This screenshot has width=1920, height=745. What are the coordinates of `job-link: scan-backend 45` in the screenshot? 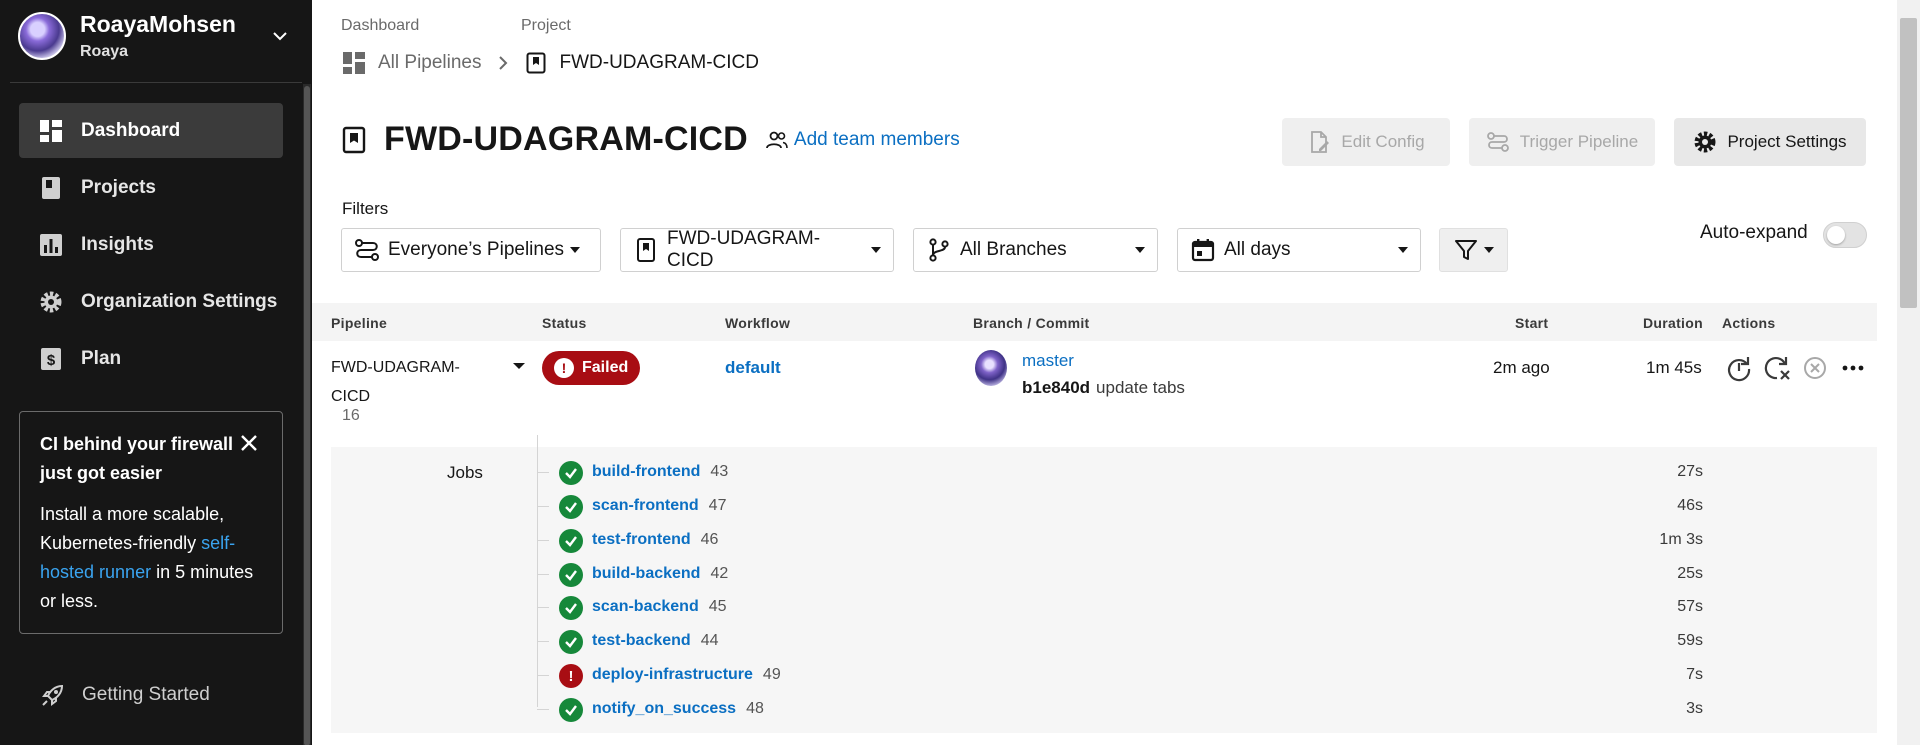 It's located at (659, 607).